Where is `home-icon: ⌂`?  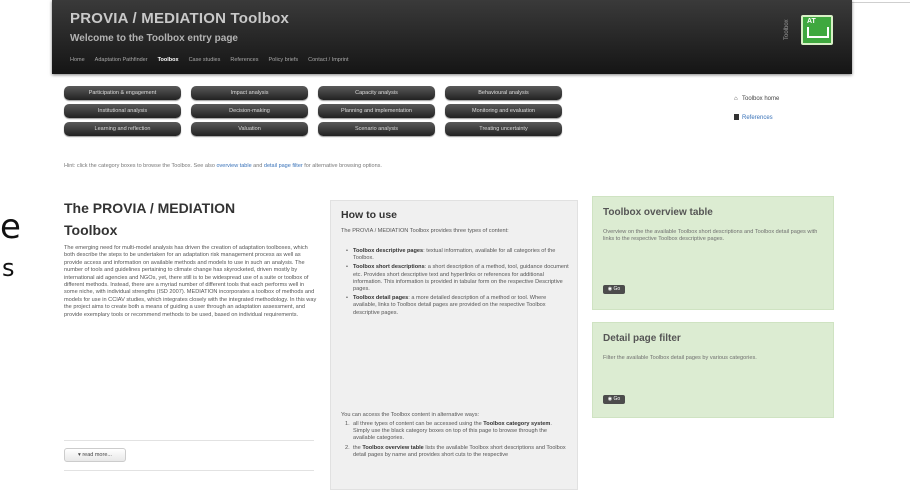
home-icon: ⌂ is located at coordinates (736, 99).